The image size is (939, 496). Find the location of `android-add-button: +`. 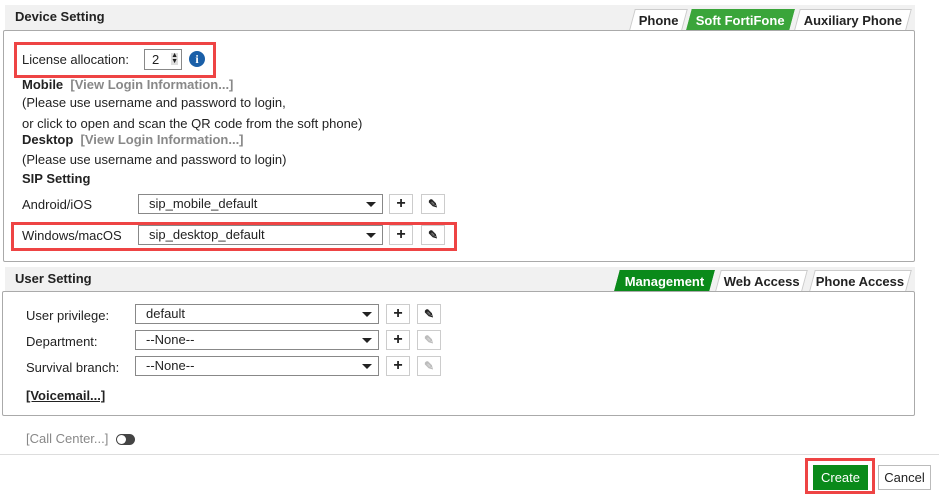

android-add-button: + is located at coordinates (401, 204).